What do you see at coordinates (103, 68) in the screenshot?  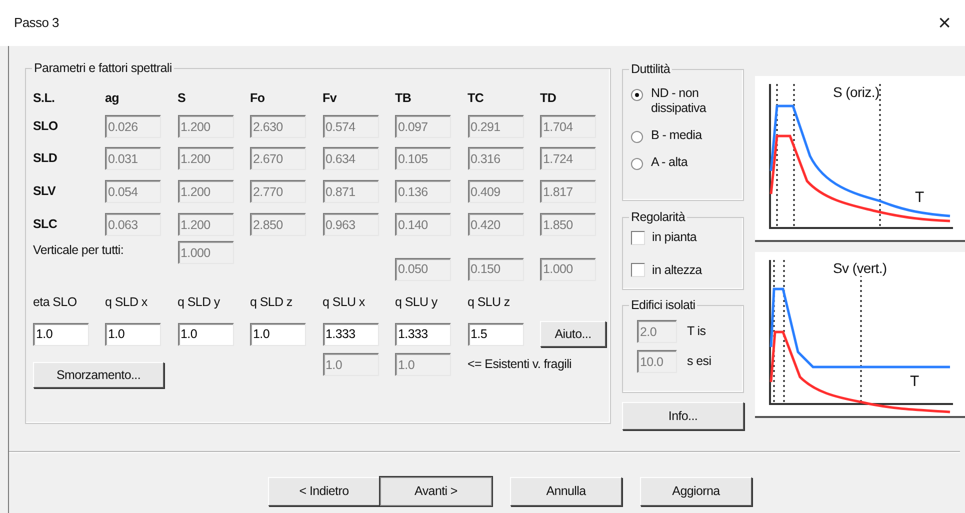 I see `group-title: Parametri e fattori spettrali` at bounding box center [103, 68].